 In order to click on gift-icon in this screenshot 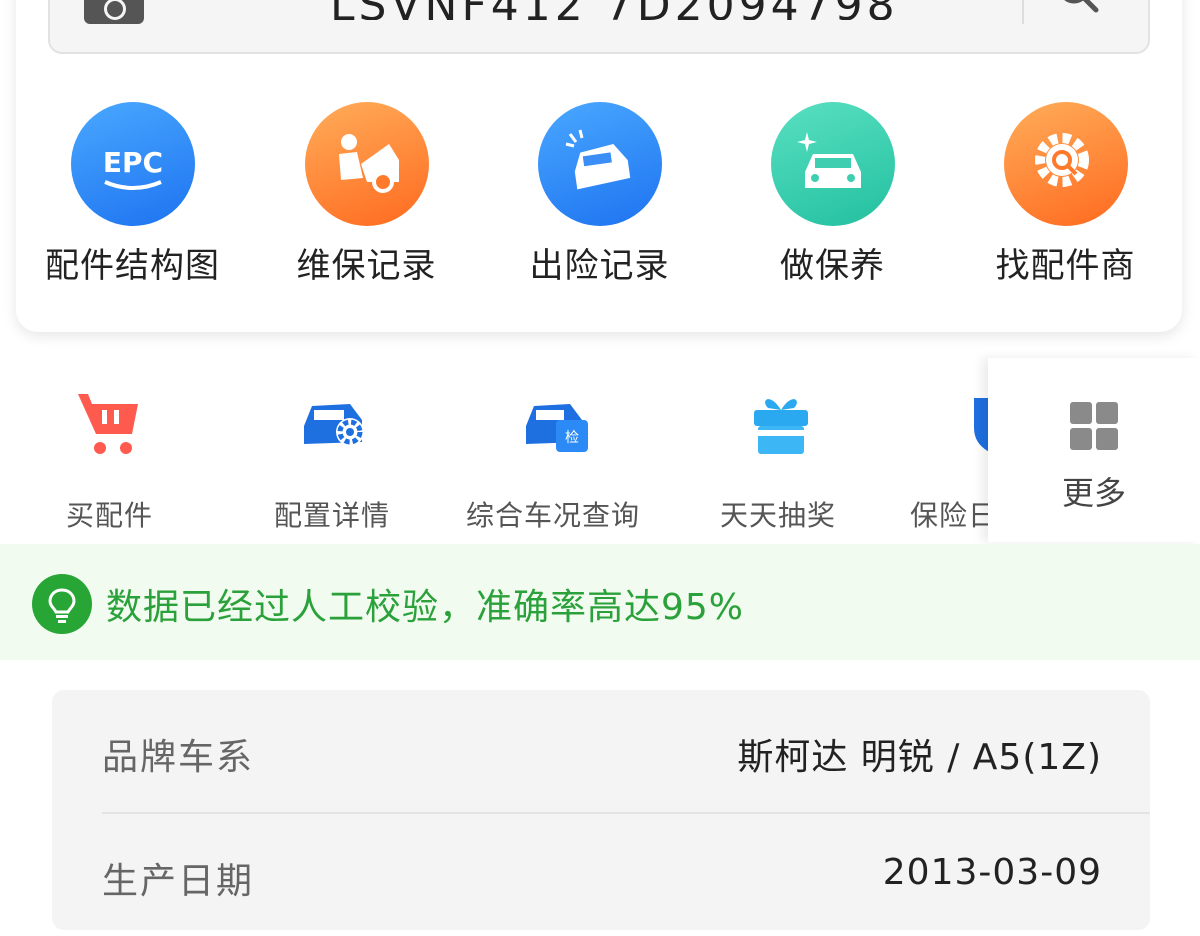, I will do `click(781, 426)`.